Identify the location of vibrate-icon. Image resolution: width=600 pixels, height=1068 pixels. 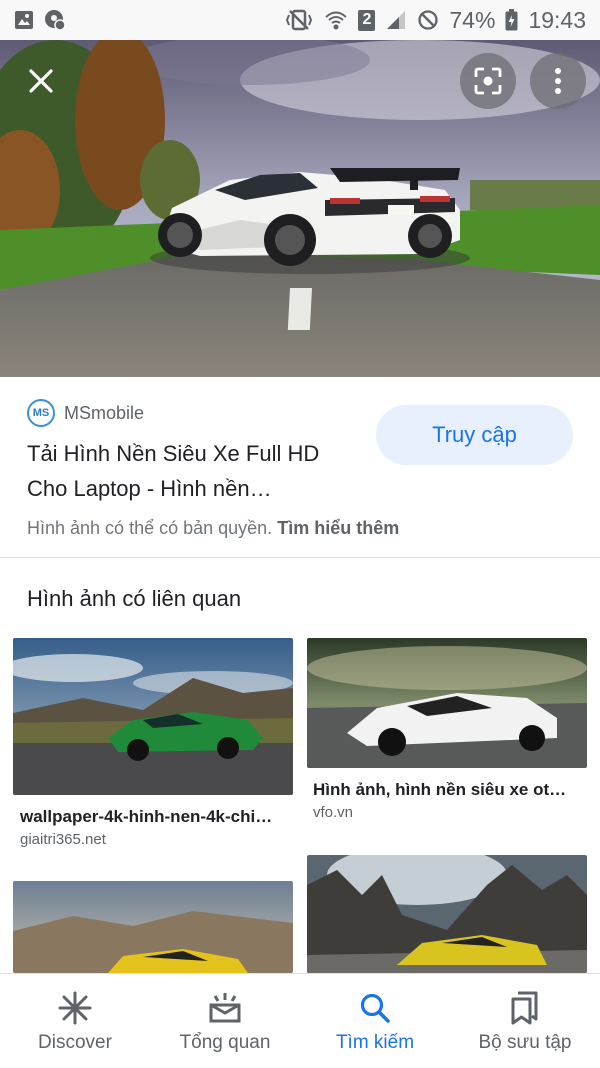
(299, 20).